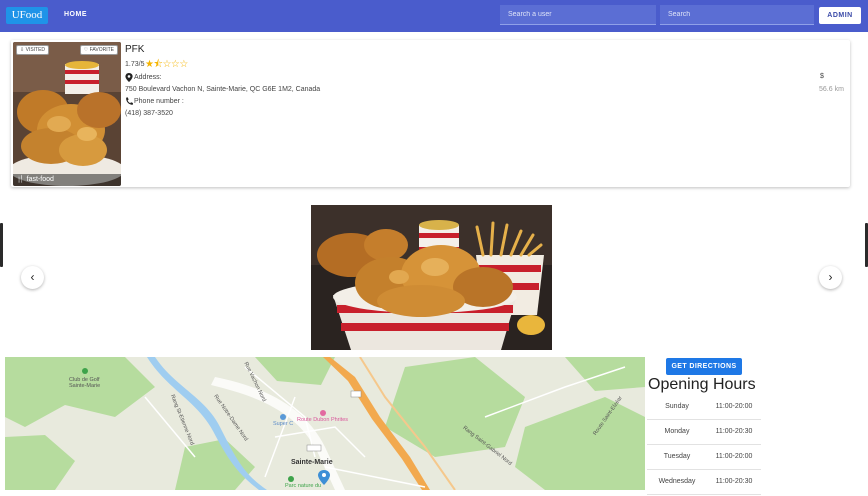  I want to click on hours-row: Monday 11:00-20:30, so click(704, 432).